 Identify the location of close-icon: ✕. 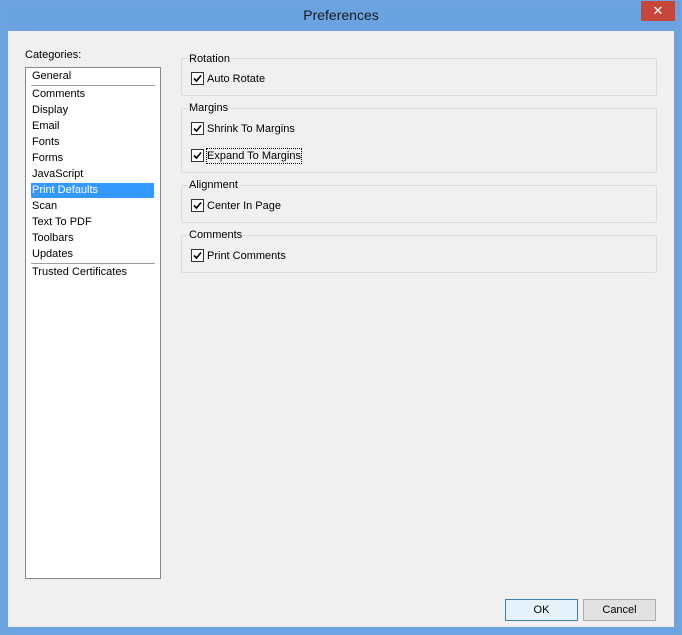
(658, 11).